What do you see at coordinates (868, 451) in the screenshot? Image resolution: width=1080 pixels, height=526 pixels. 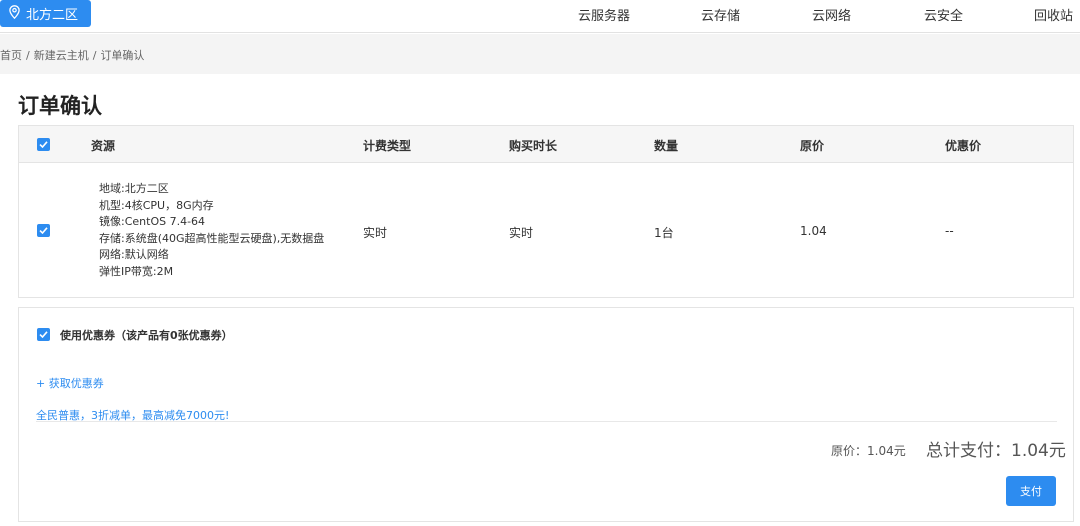 I see `summary-original-price: 原价：1.04元` at bounding box center [868, 451].